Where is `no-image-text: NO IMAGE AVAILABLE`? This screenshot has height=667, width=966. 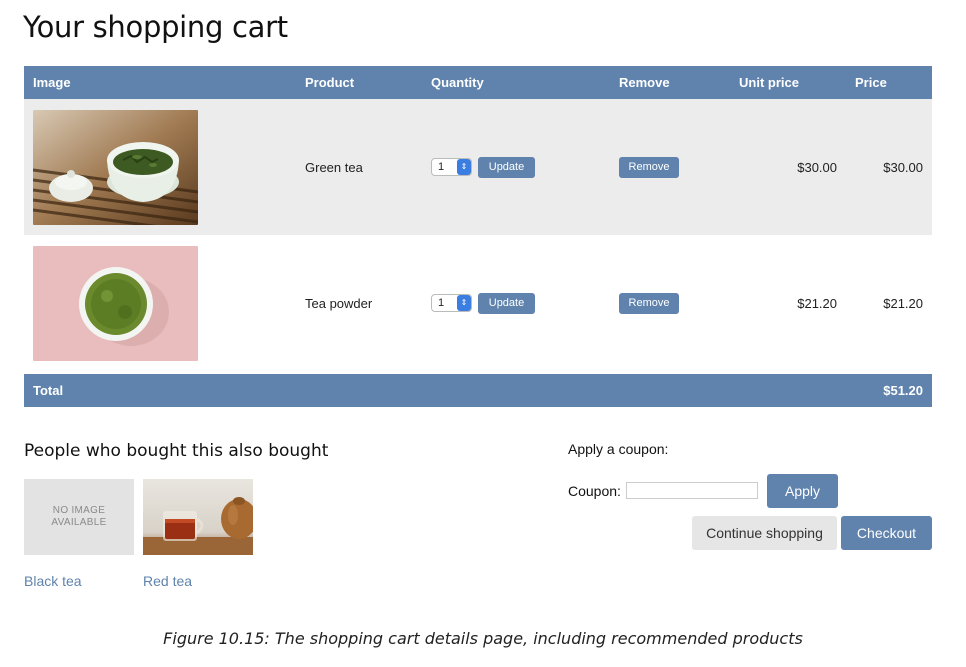
no-image-text: NO IMAGE AVAILABLE is located at coordinates (79, 516).